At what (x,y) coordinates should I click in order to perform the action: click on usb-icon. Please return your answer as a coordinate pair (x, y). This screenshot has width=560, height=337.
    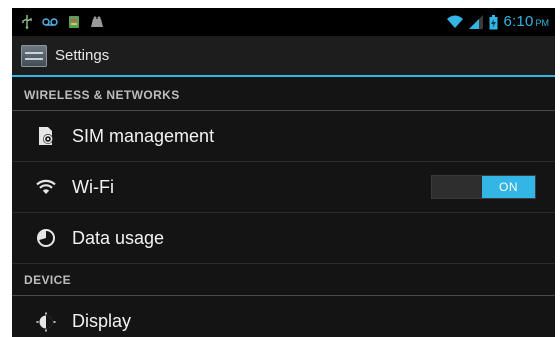
    Looking at the image, I should click on (27, 22).